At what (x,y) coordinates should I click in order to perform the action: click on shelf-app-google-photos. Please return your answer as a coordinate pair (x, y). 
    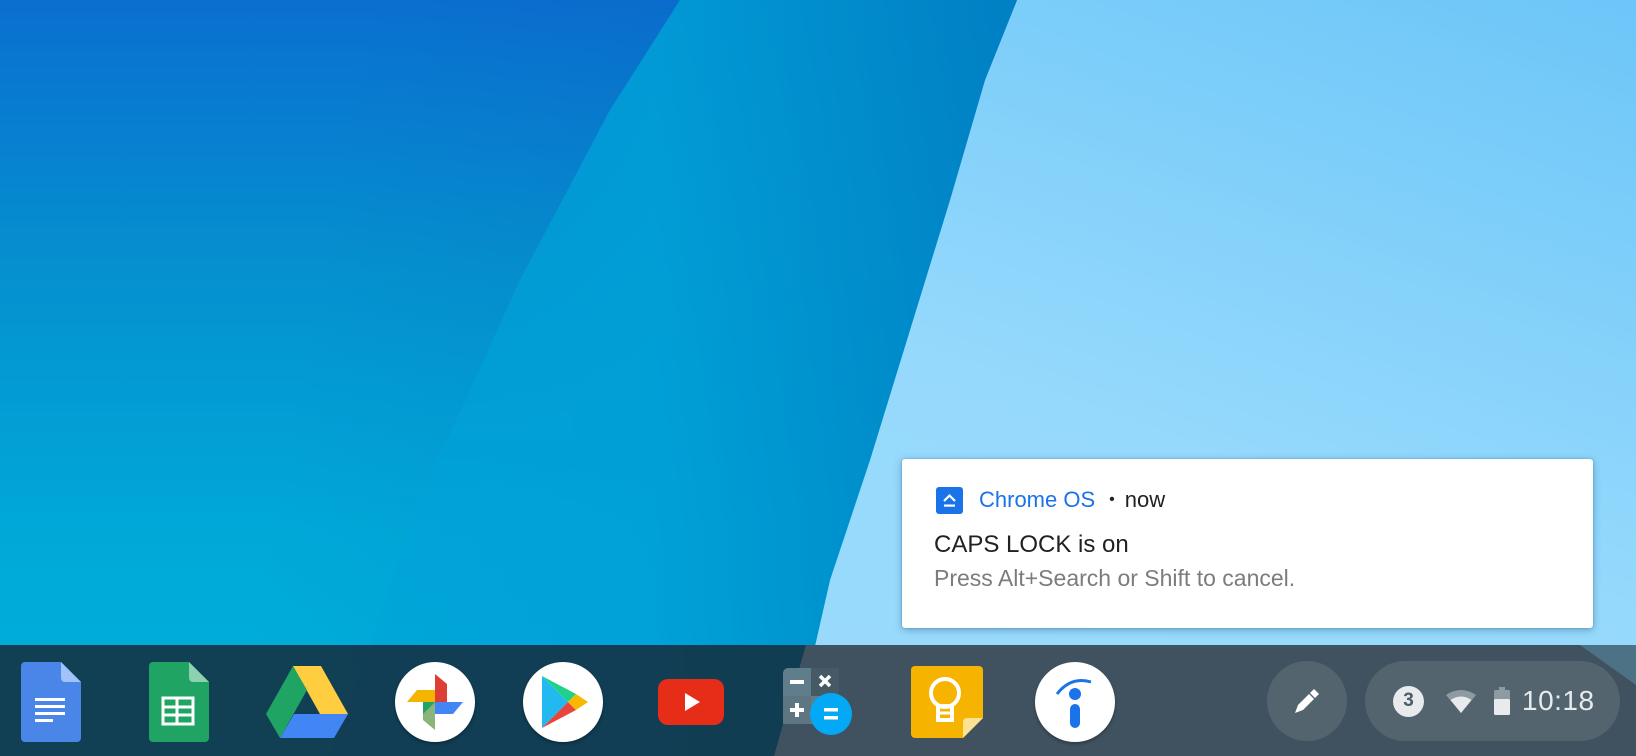
    Looking at the image, I should click on (435, 702).